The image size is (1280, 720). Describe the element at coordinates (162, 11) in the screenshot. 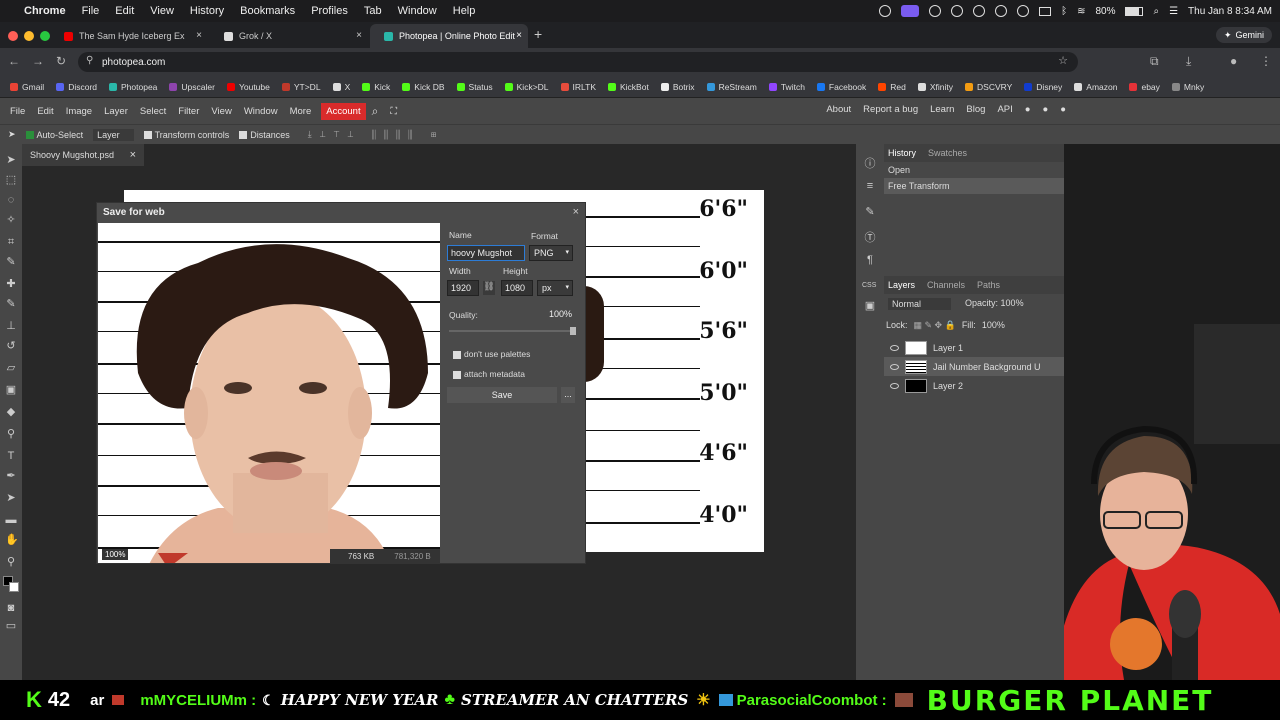

I see `menu-view: View` at that location.